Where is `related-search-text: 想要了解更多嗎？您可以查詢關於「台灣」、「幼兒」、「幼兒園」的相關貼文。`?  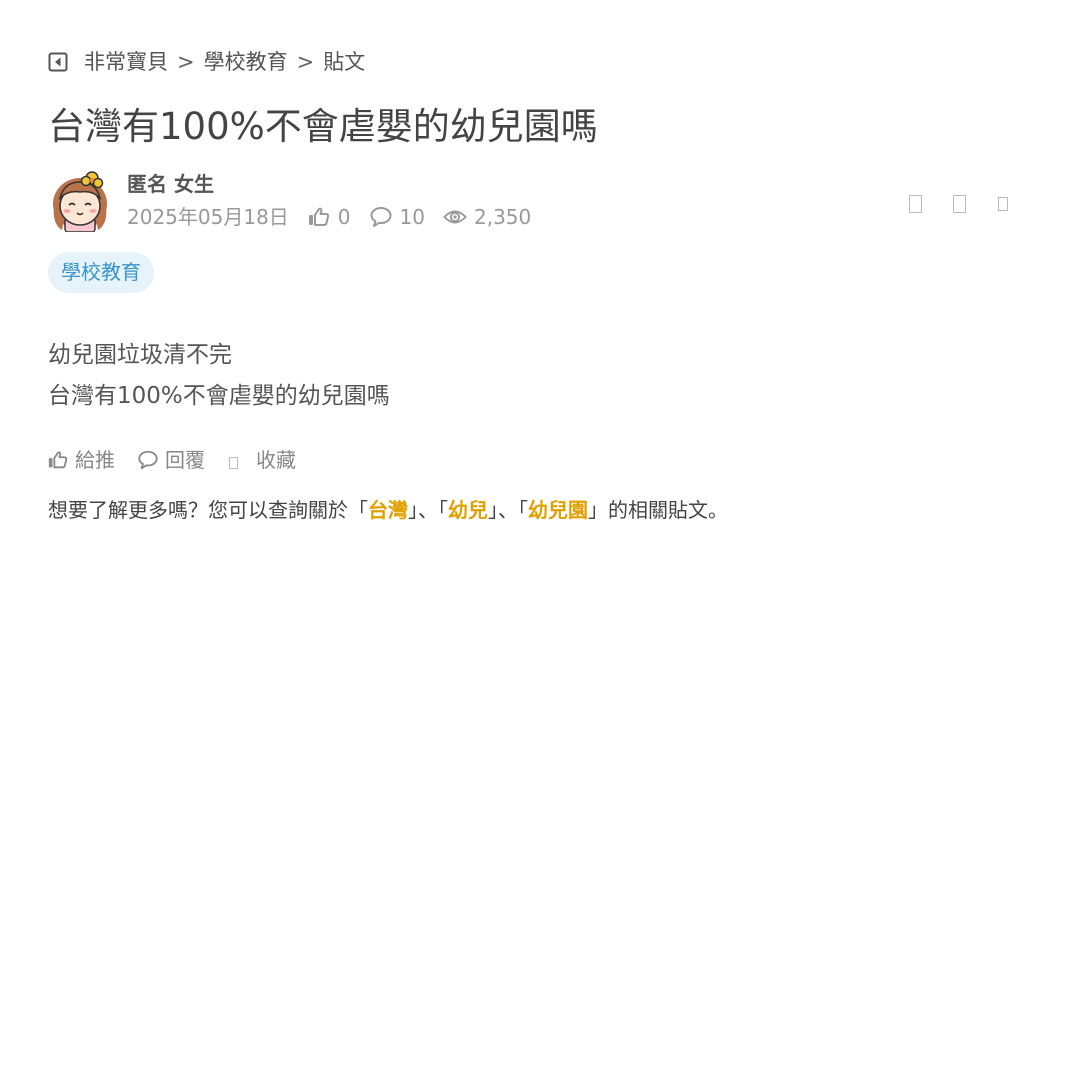 related-search-text: 想要了解更多嗎？您可以查詢關於「台灣」、「幼兒」、「幼兒園」的相關貼文。 is located at coordinates (388, 510).